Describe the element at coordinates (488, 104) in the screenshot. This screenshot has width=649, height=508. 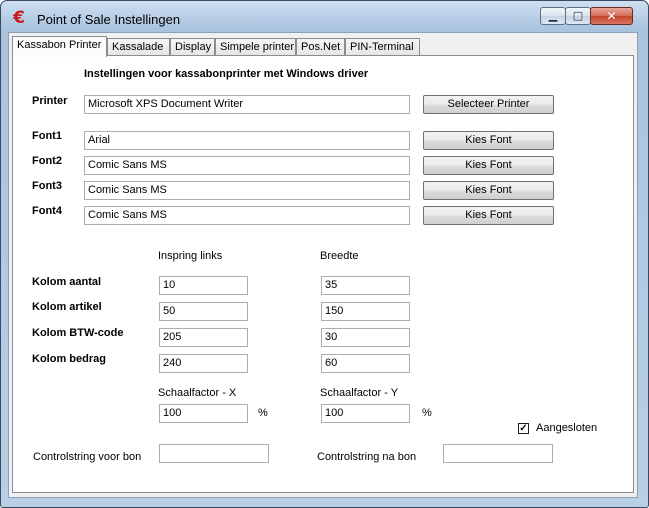
I see `select-printer-button: Selecteer Printer` at that location.